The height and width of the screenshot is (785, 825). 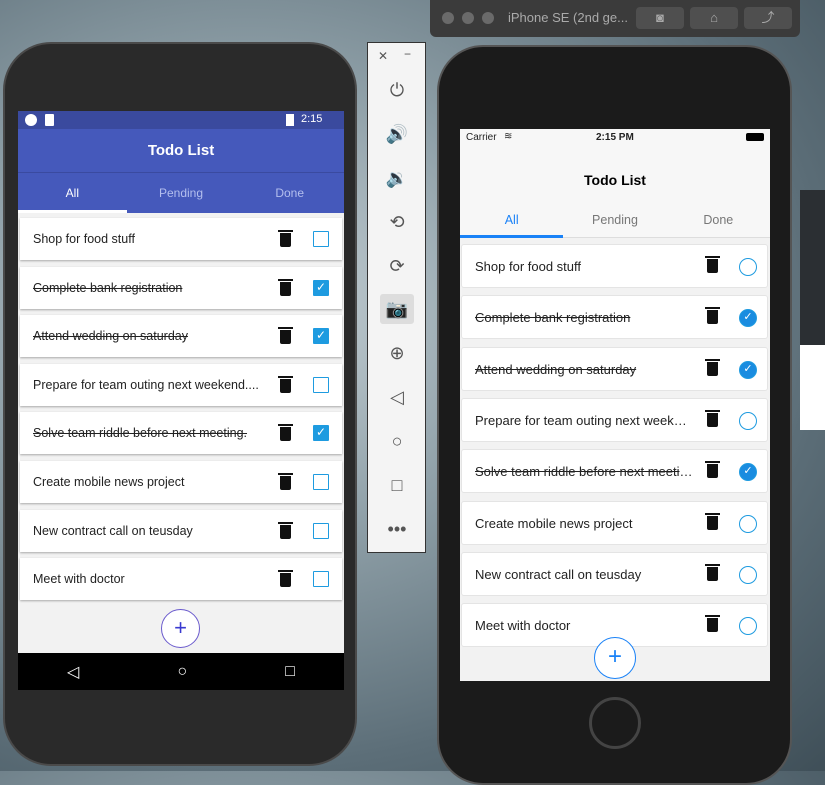 I want to click on minimize-window-button, so click(x=468, y=18).